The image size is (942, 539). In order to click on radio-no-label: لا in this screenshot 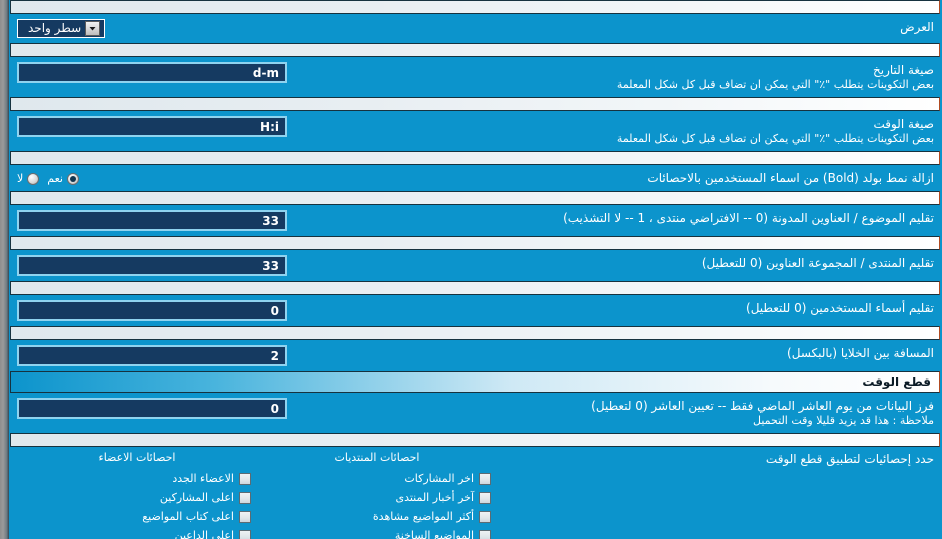, I will do `click(20, 178)`.